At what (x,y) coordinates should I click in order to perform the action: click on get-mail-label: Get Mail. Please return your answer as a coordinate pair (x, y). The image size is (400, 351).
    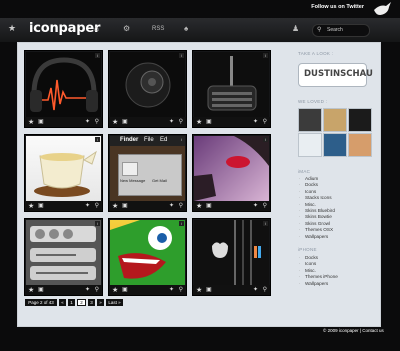
    Looking at the image, I should click on (159, 180).